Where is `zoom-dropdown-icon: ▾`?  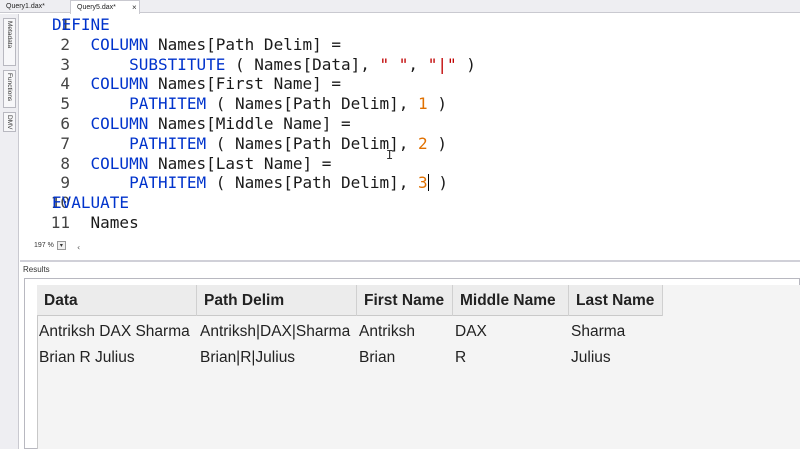 zoom-dropdown-icon: ▾ is located at coordinates (61, 245).